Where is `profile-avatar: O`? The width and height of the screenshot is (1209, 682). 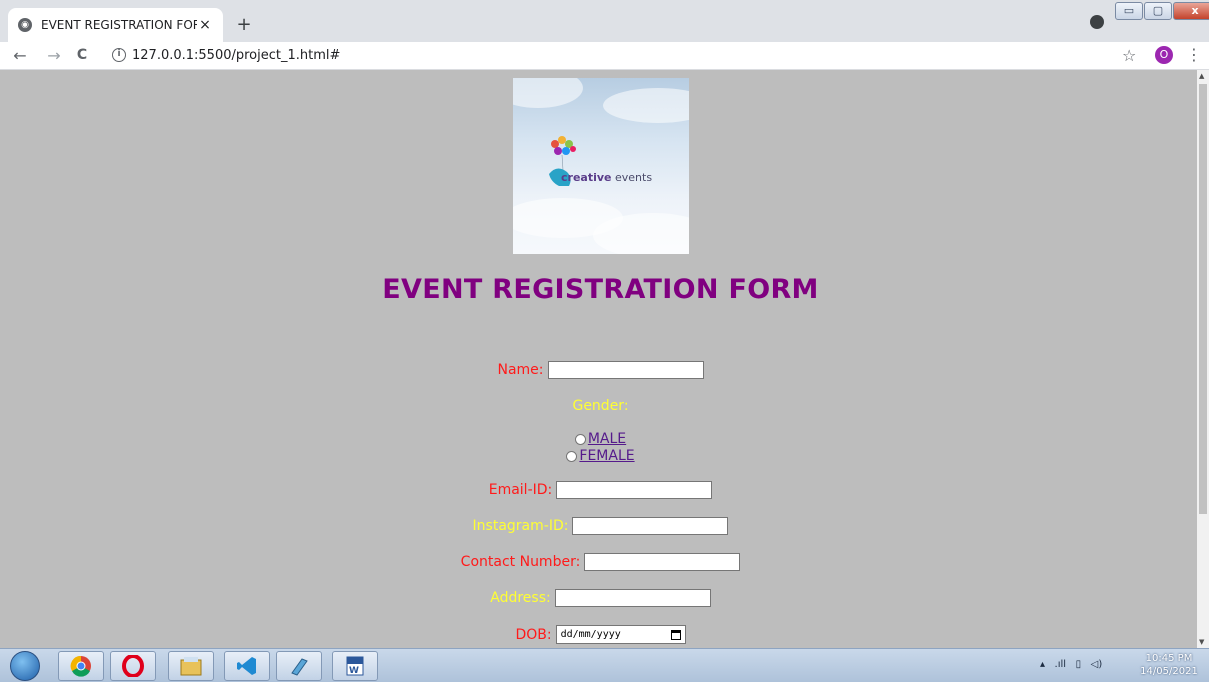
profile-avatar: O is located at coordinates (1164, 55).